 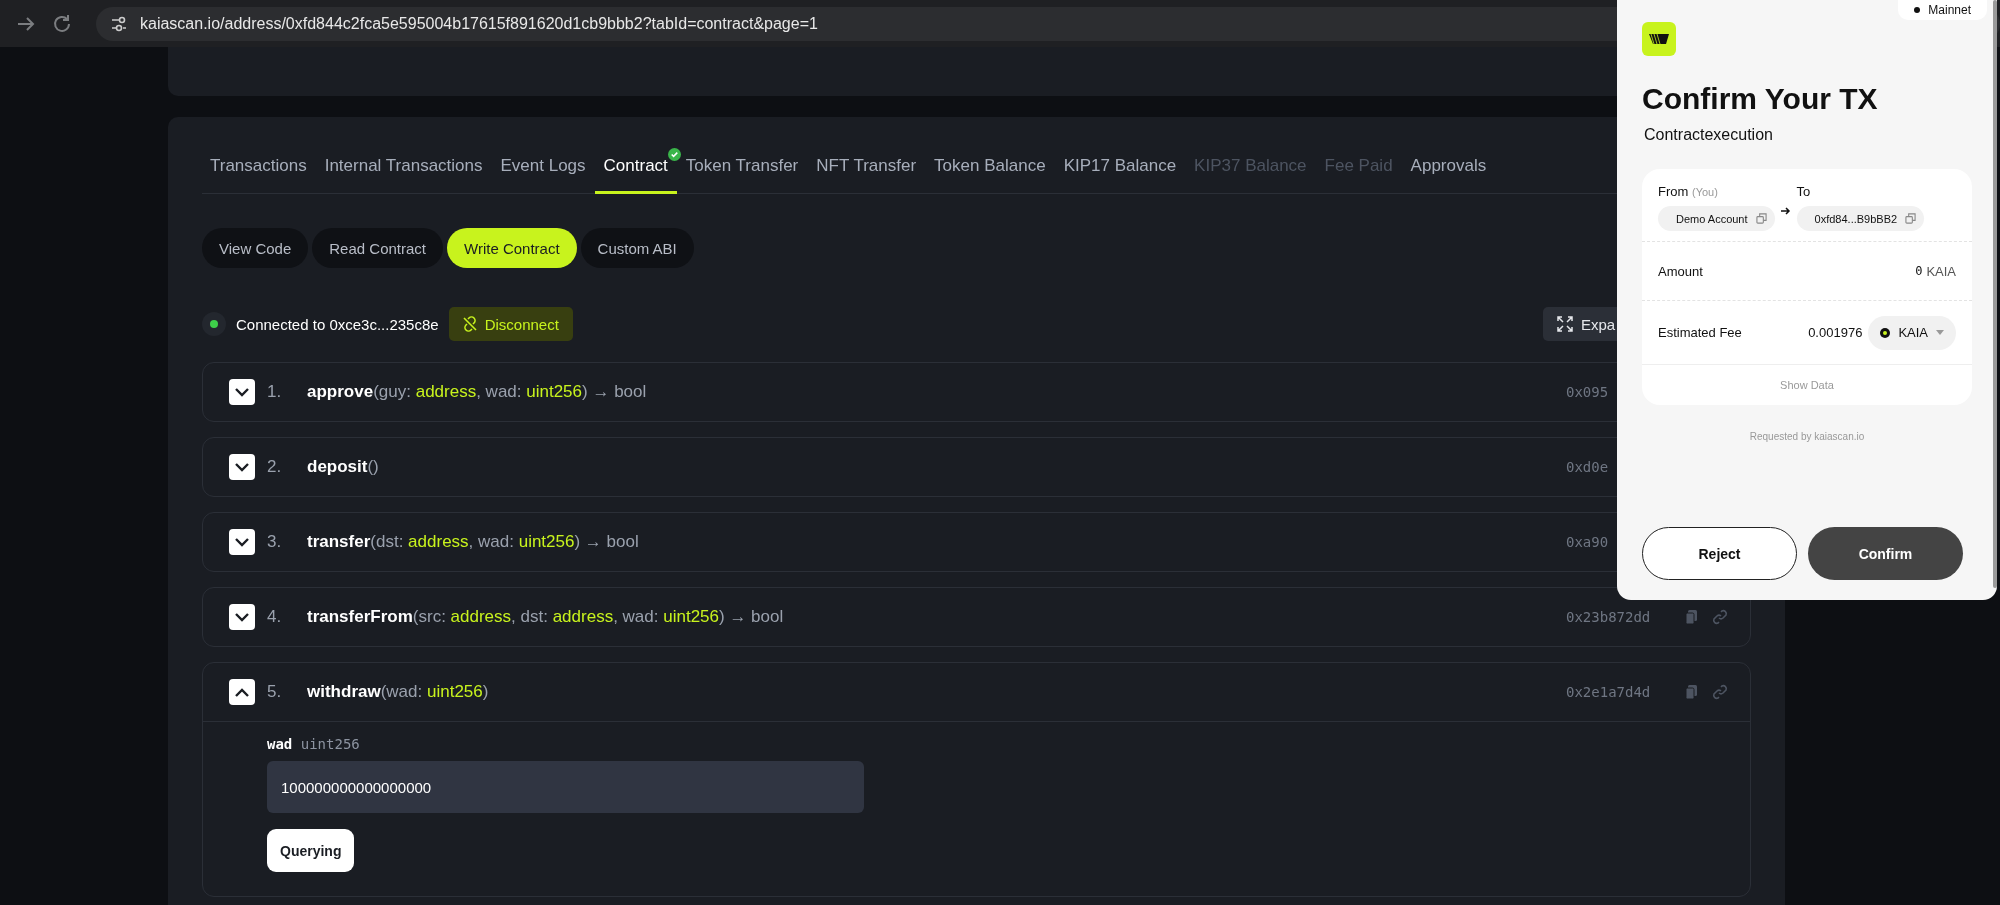 What do you see at coordinates (637, 248) in the screenshot?
I see `sub-tab: Custom ABI` at bounding box center [637, 248].